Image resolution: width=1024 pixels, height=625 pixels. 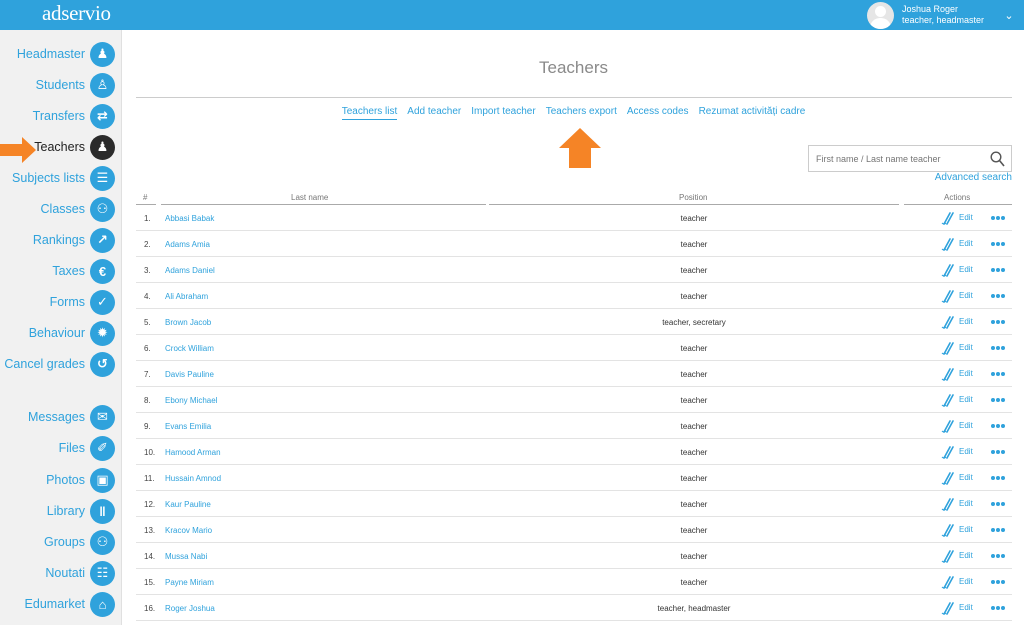 What do you see at coordinates (76, 13) in the screenshot?
I see `app-logo: adservio` at bounding box center [76, 13].